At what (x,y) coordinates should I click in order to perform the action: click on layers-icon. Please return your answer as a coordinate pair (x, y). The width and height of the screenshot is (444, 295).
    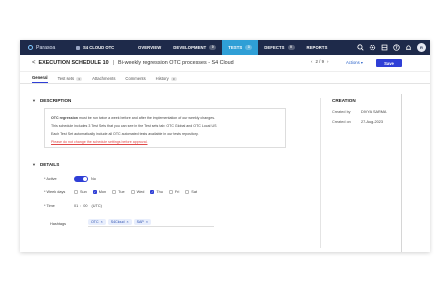
    Looking at the image, I should click on (384, 47).